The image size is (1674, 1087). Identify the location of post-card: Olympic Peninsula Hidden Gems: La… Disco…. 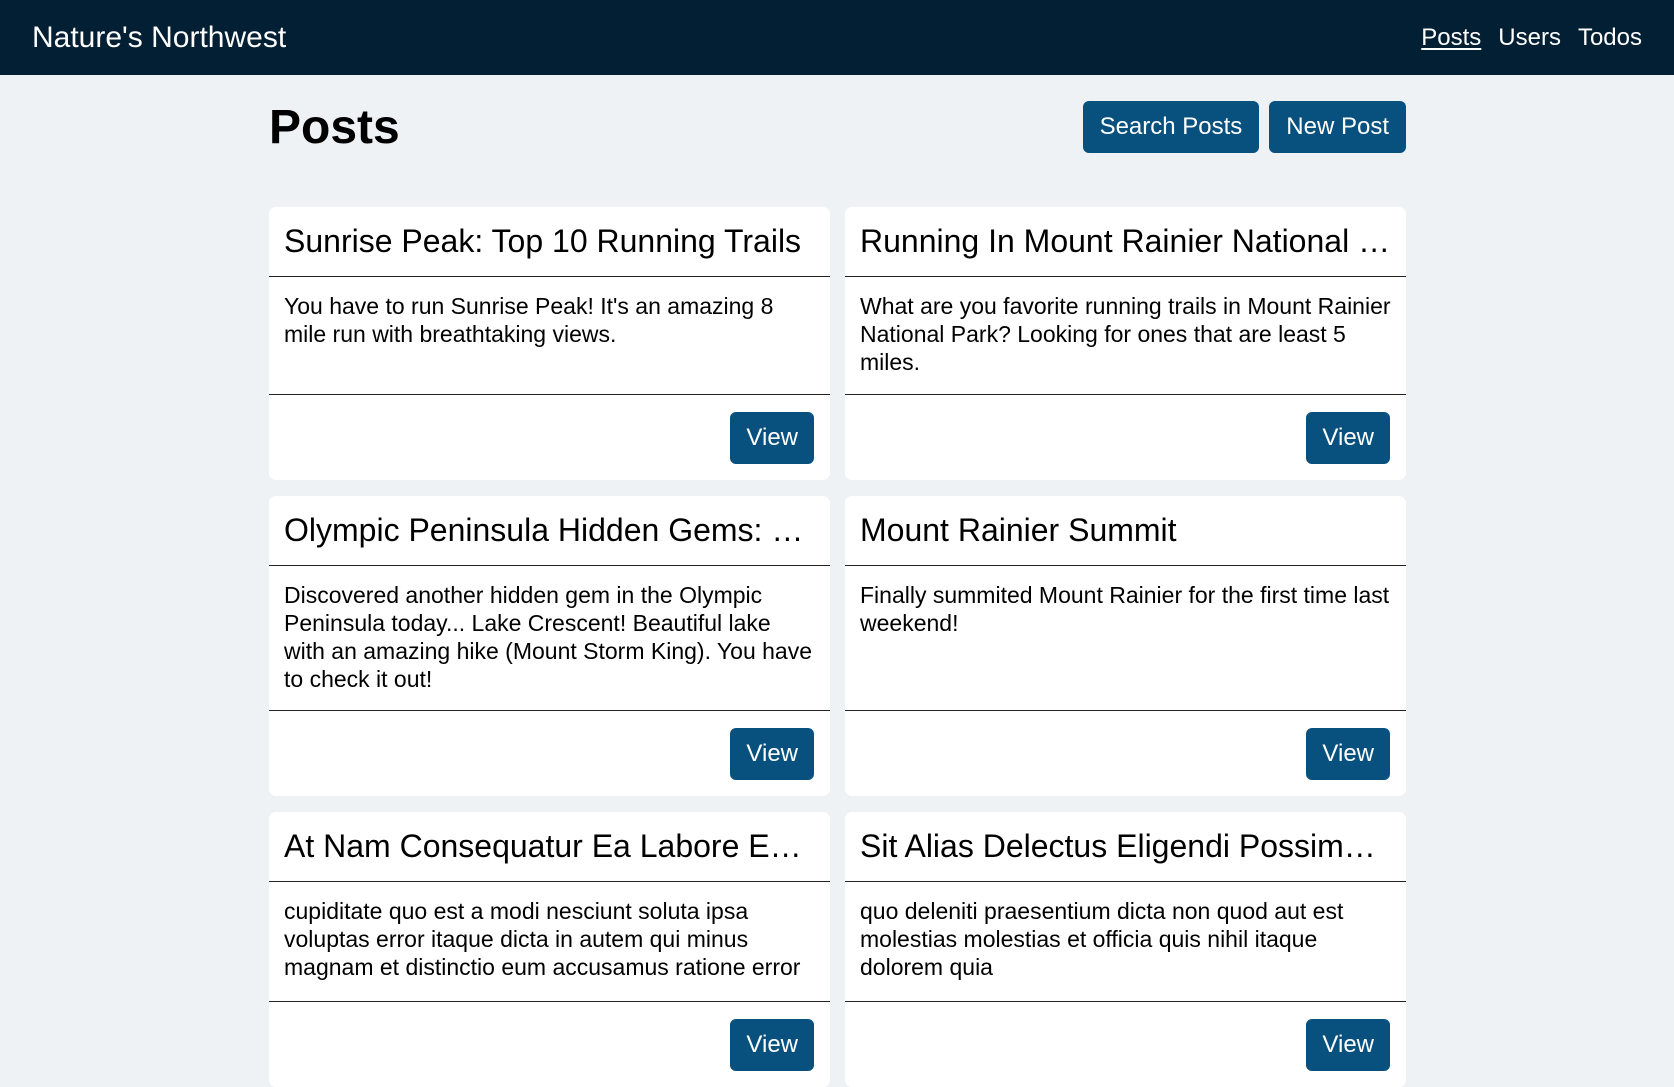
(549, 646).